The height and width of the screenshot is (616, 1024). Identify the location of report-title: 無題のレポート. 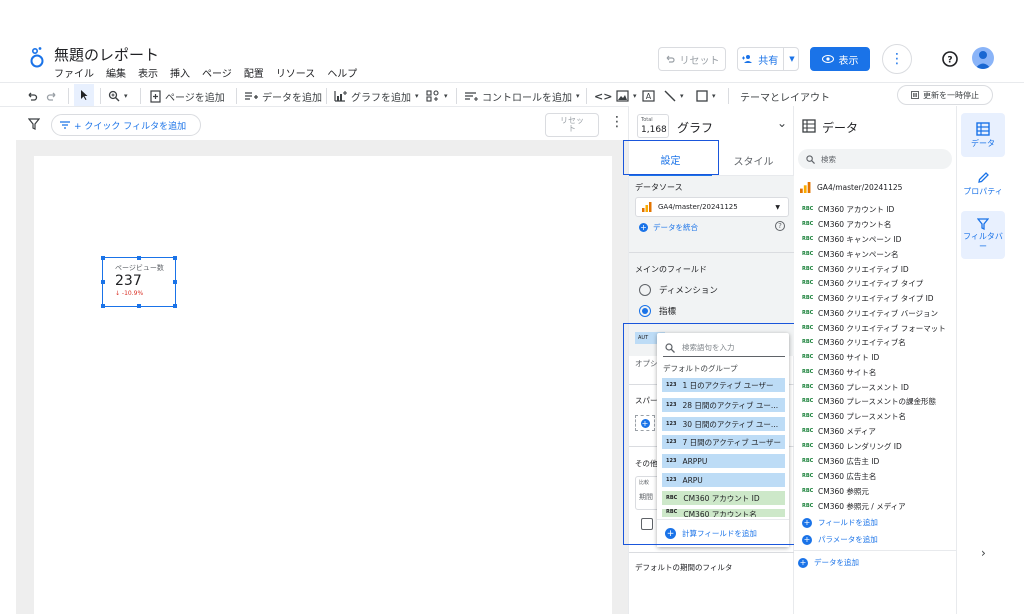
(106, 54).